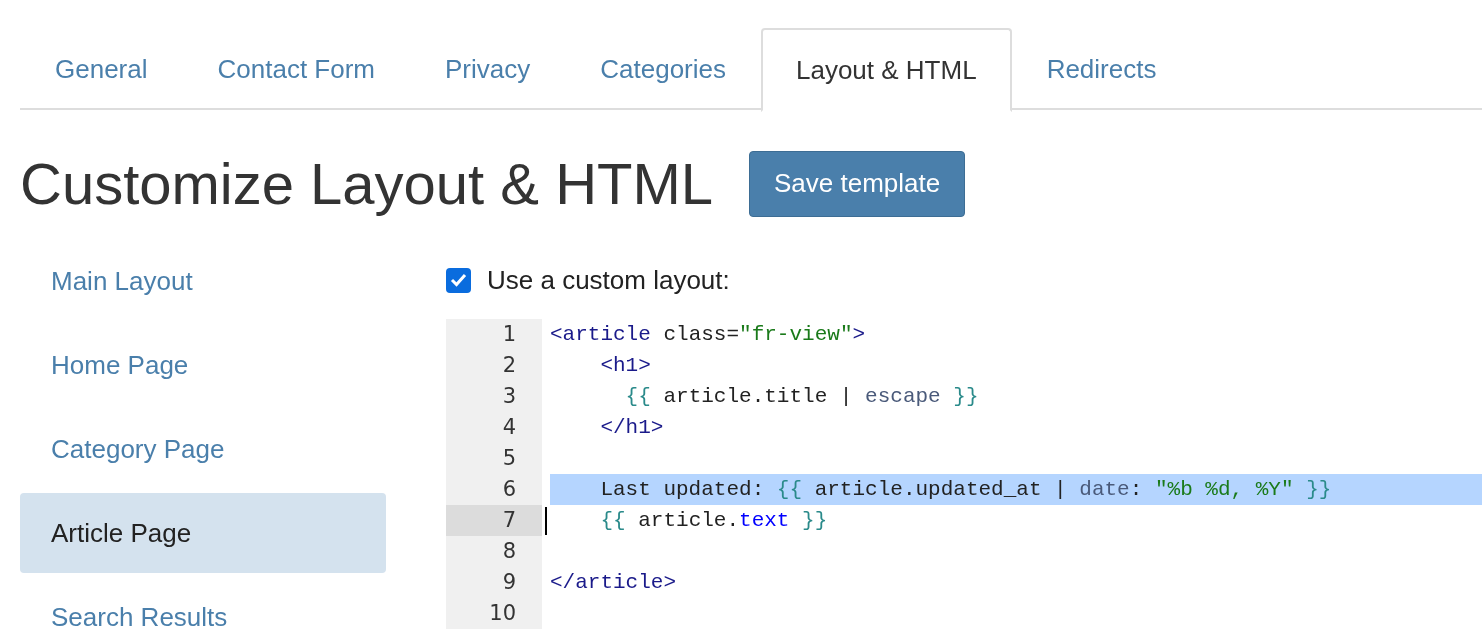 Image resolution: width=1482 pixels, height=630 pixels. What do you see at coordinates (857, 183) in the screenshot?
I see `save-button: Save template` at bounding box center [857, 183].